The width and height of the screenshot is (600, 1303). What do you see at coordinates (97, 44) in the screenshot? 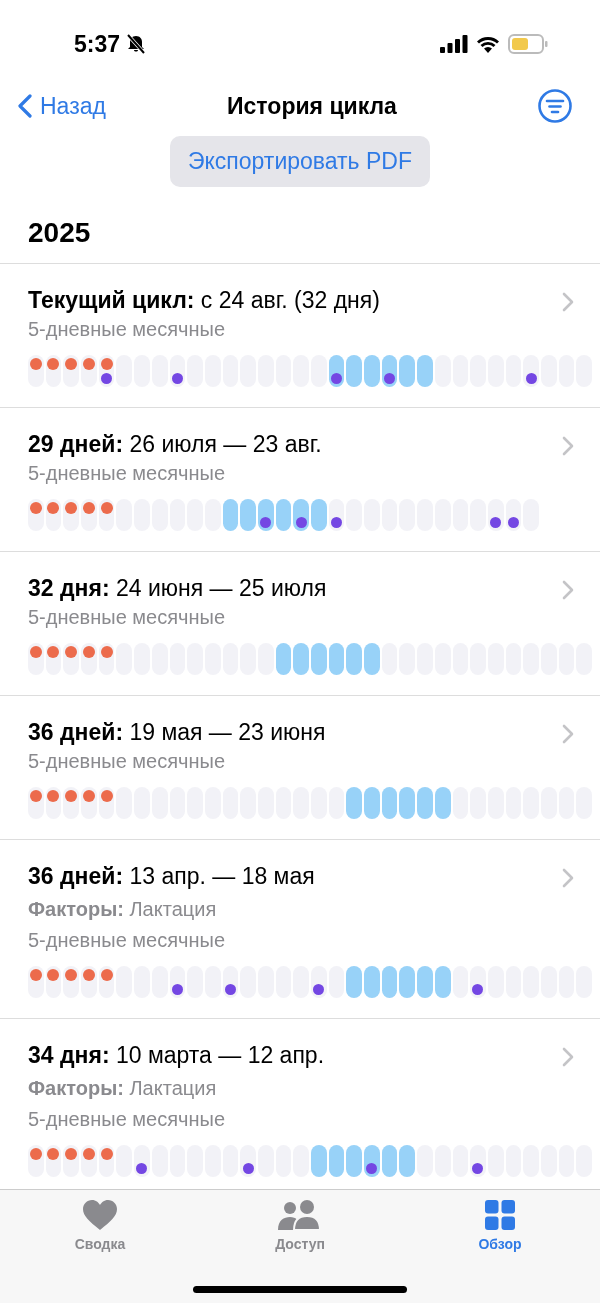
I see `status-time: 5:37` at bounding box center [97, 44].